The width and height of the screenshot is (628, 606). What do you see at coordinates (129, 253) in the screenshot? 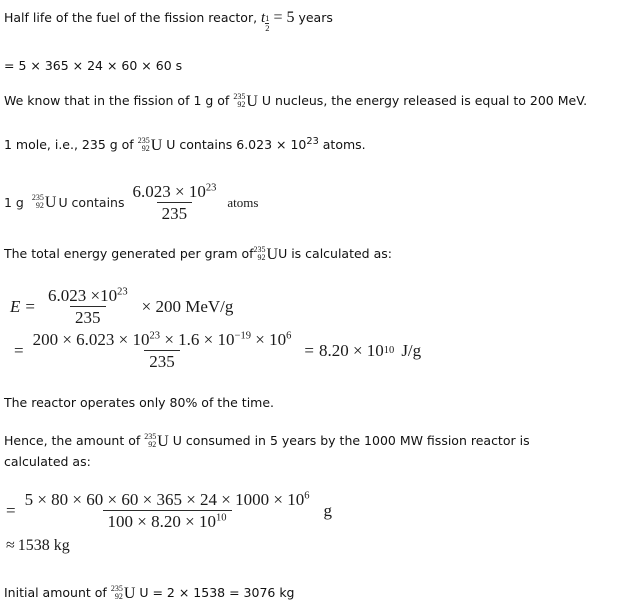
I see `total-energy-text-before: The total energy generated per gram of` at bounding box center [129, 253].